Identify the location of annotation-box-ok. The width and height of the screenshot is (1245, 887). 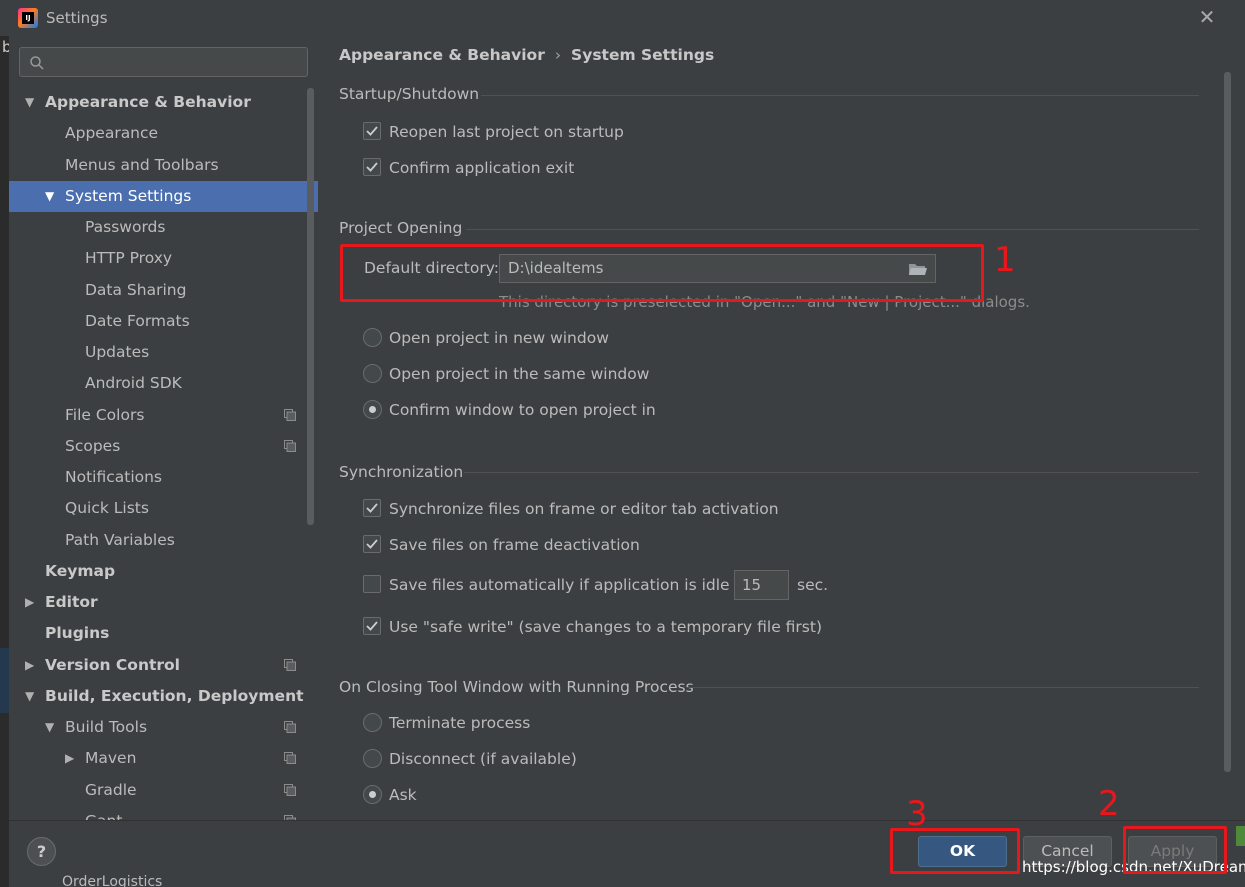
(955, 851).